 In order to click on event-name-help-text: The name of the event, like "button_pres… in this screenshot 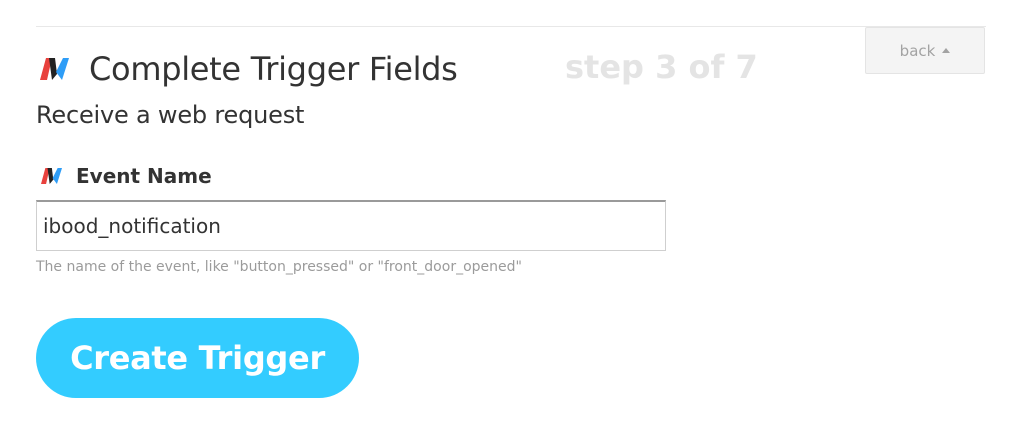, I will do `click(279, 267)`.